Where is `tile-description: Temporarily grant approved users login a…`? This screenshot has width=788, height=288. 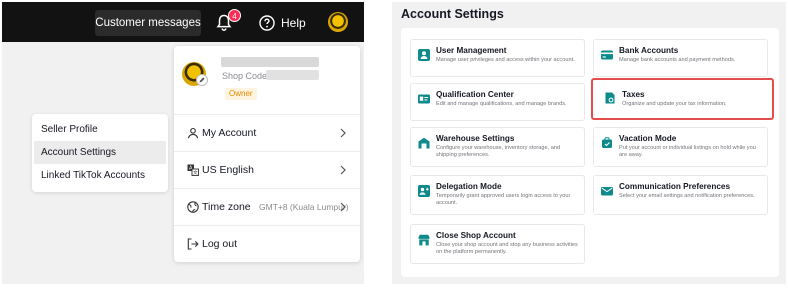
tile-description: Temporarily grant approved users login a… is located at coordinates (503, 200).